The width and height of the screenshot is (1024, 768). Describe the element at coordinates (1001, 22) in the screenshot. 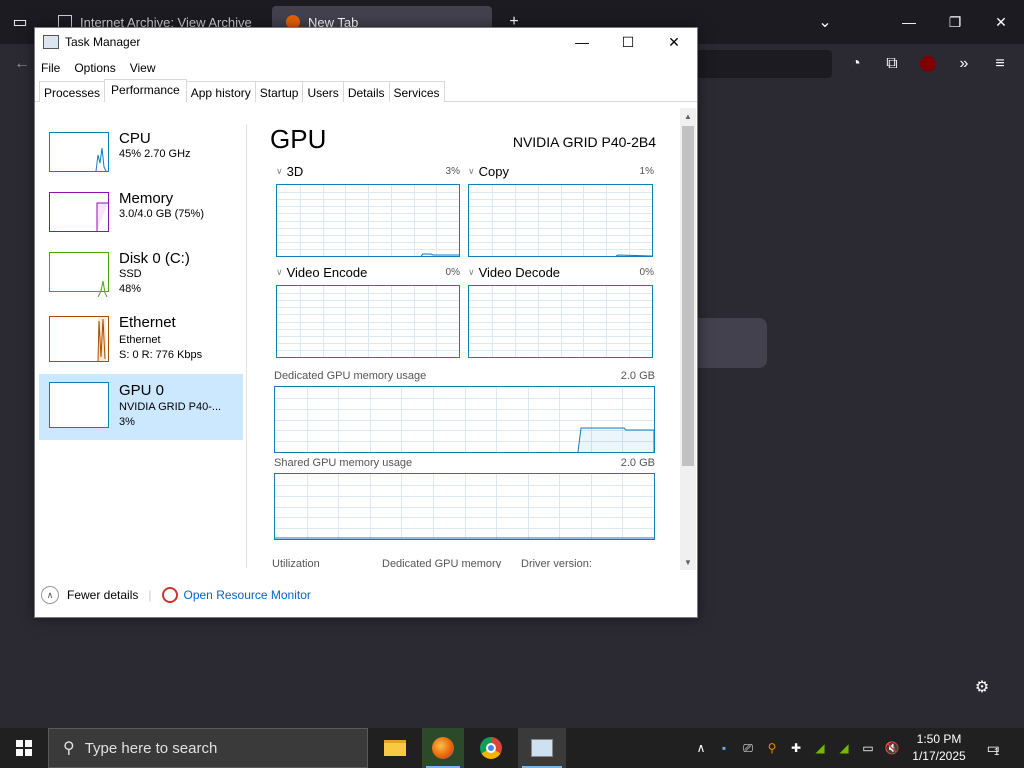

I see `browser-close-button: ✕` at that location.